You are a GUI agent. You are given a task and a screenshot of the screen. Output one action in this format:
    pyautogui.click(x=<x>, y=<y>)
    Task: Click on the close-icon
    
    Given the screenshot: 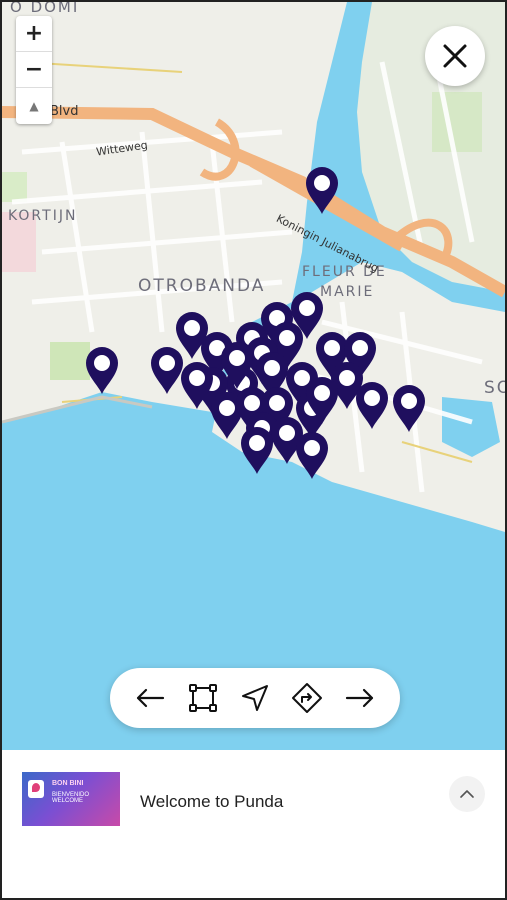 What is the action you would take?
    pyautogui.click(x=455, y=56)
    